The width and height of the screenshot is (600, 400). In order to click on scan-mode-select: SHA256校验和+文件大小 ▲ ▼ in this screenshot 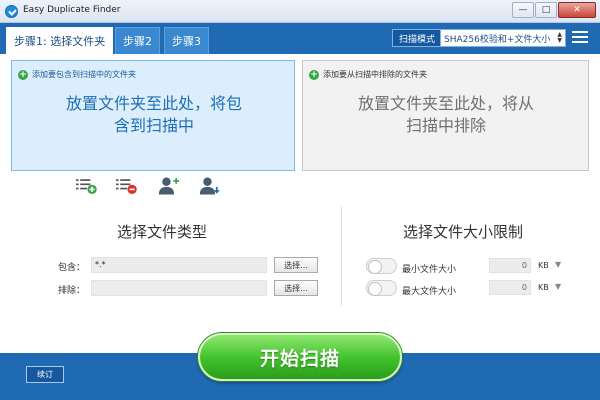, I will do `click(503, 38)`.